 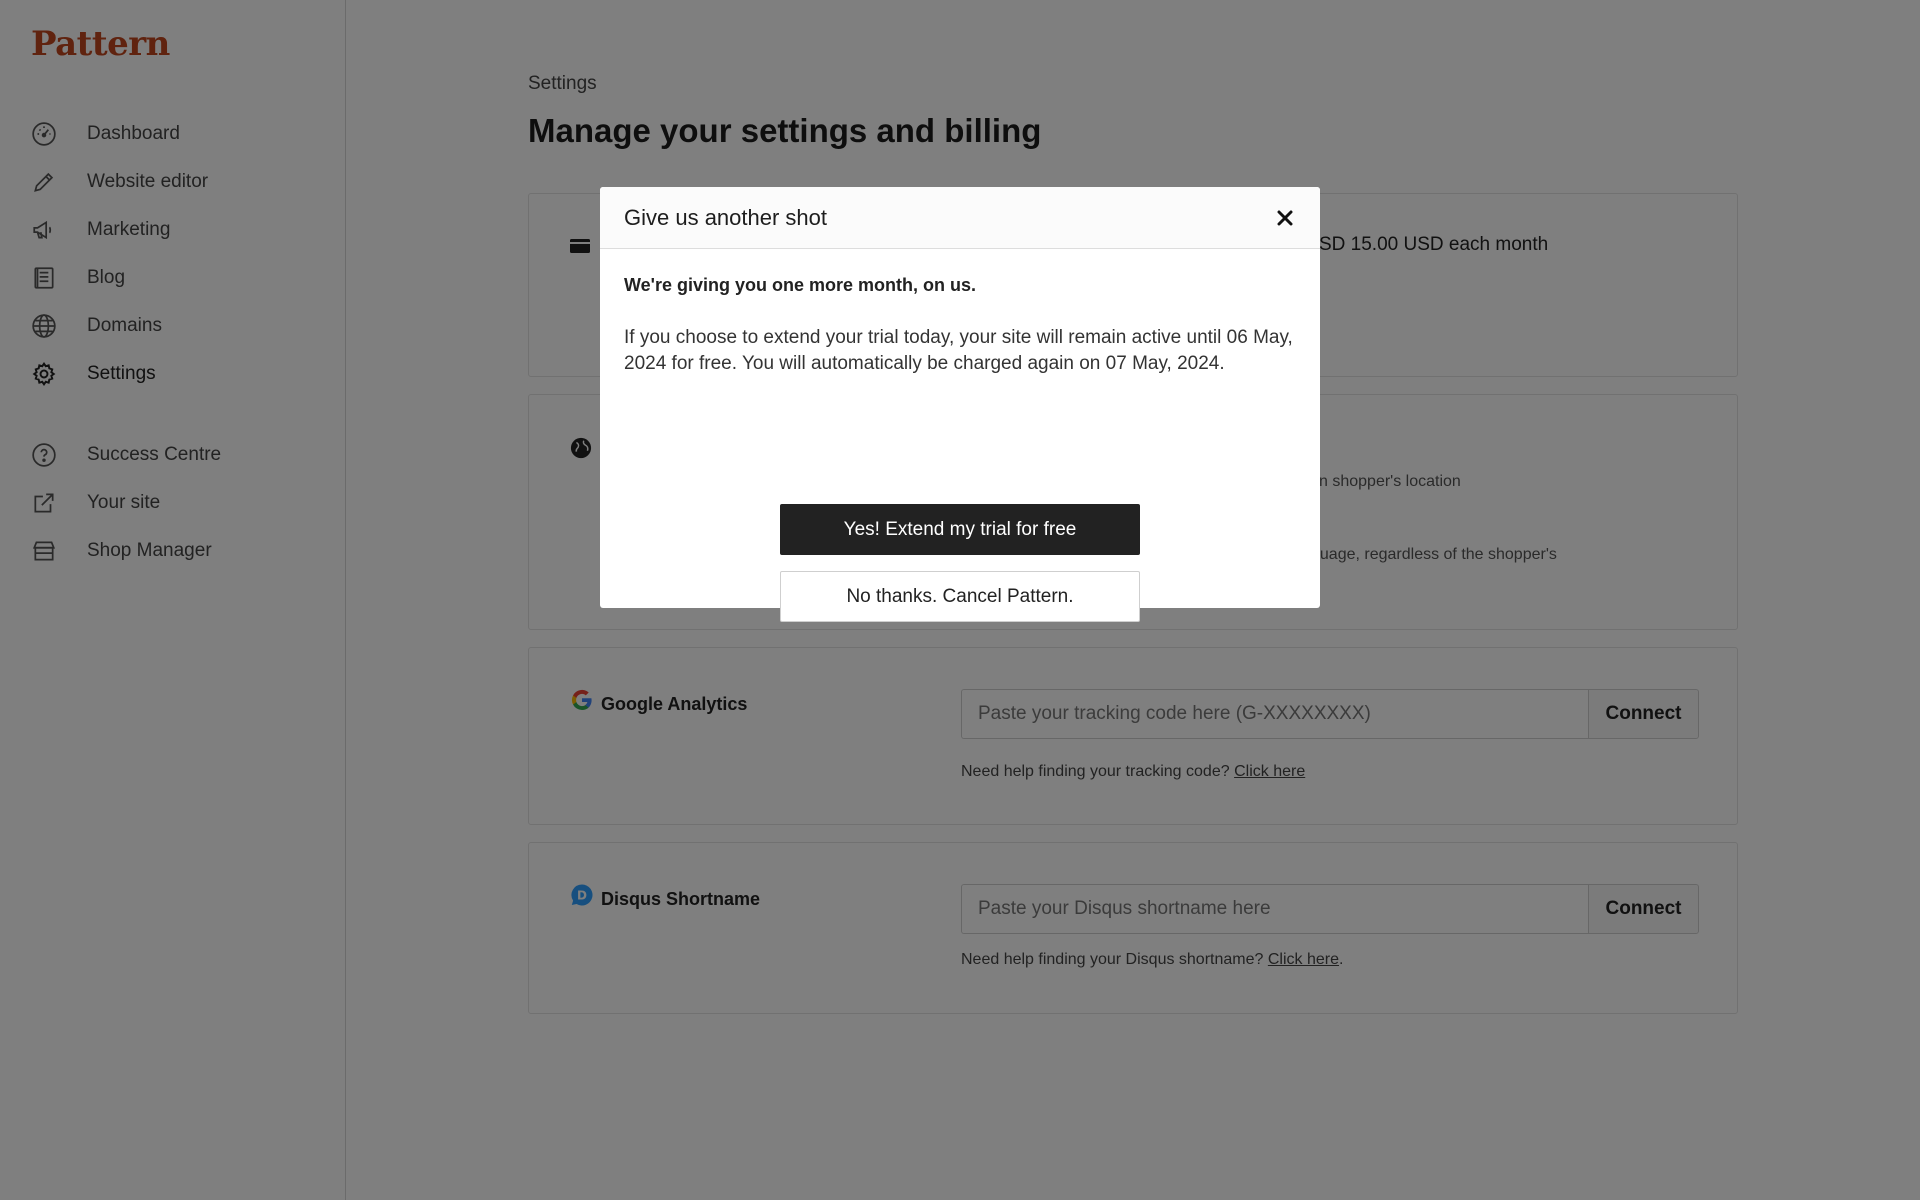 What do you see at coordinates (960, 529) in the screenshot?
I see `extend-trial-button: Yes! Extend my trial for free` at bounding box center [960, 529].